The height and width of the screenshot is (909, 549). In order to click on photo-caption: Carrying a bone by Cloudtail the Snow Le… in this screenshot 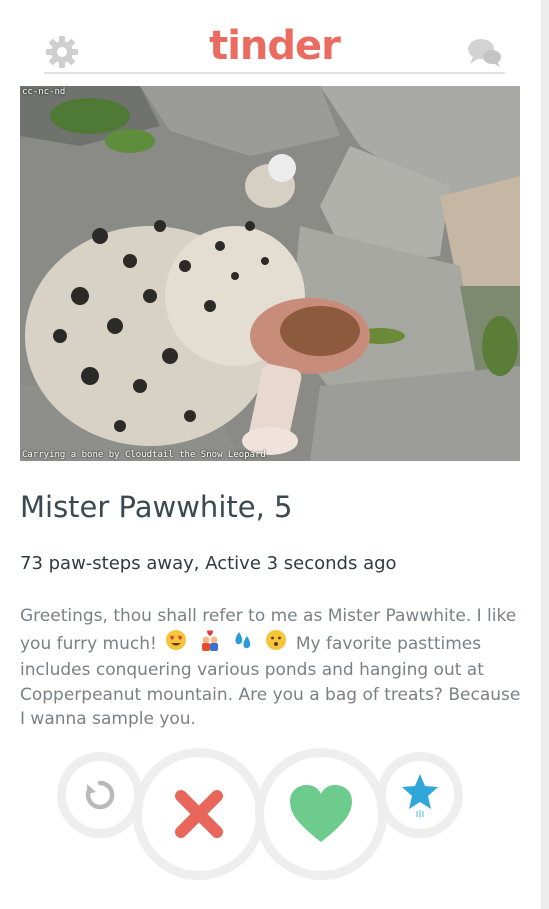, I will do `click(144, 455)`.